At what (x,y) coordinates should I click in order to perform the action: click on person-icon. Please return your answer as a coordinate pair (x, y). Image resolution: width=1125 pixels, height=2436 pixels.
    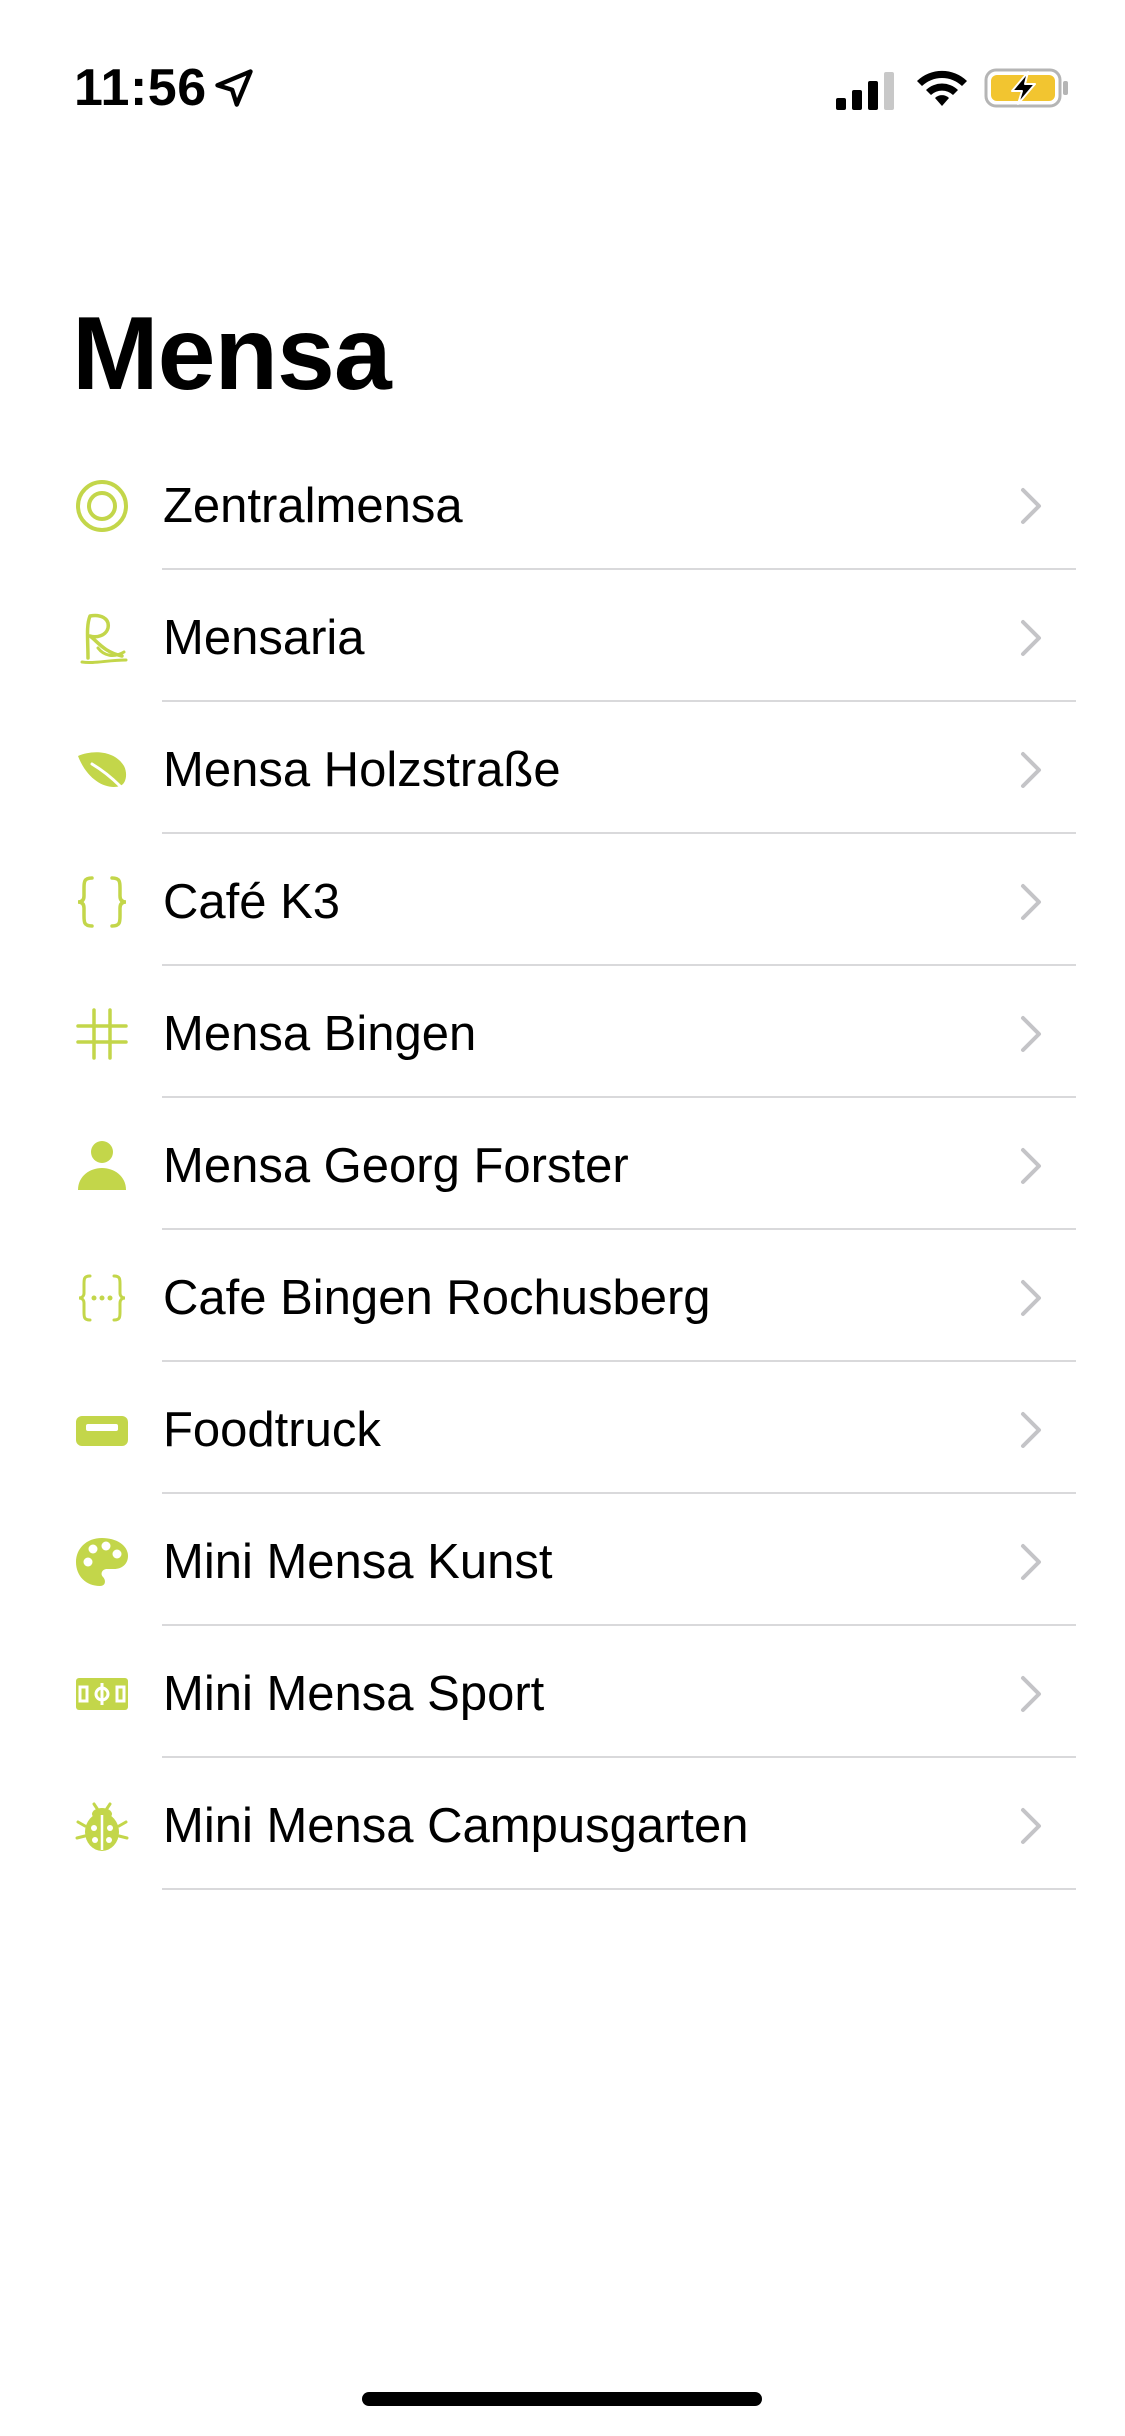
    Looking at the image, I should click on (102, 1166).